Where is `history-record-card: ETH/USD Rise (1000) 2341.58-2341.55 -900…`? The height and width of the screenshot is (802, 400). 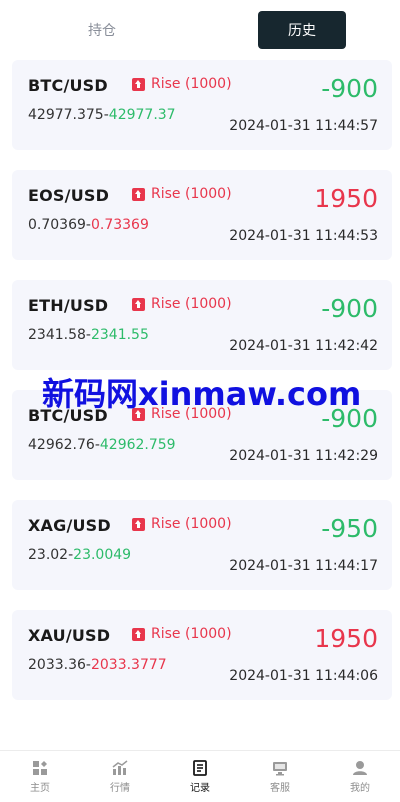
history-record-card: ETH/USD Rise (1000) 2341.58-2341.55 -900… is located at coordinates (202, 325).